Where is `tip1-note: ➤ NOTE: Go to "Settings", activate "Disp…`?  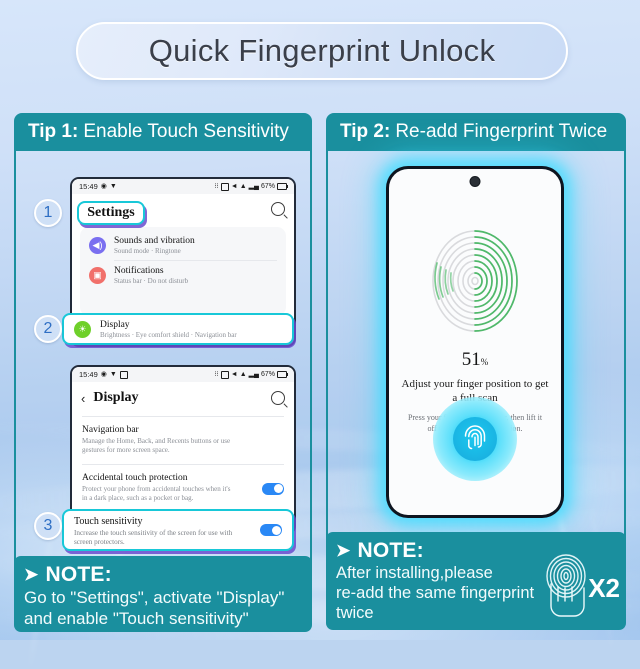 tip1-note: ➤ NOTE: Go to "Settings", activate "Disp… is located at coordinates (163, 594).